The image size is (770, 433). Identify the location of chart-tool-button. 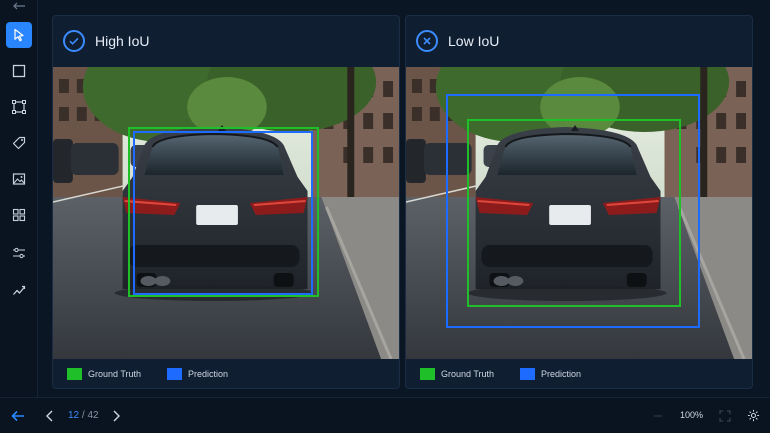
(19, 290).